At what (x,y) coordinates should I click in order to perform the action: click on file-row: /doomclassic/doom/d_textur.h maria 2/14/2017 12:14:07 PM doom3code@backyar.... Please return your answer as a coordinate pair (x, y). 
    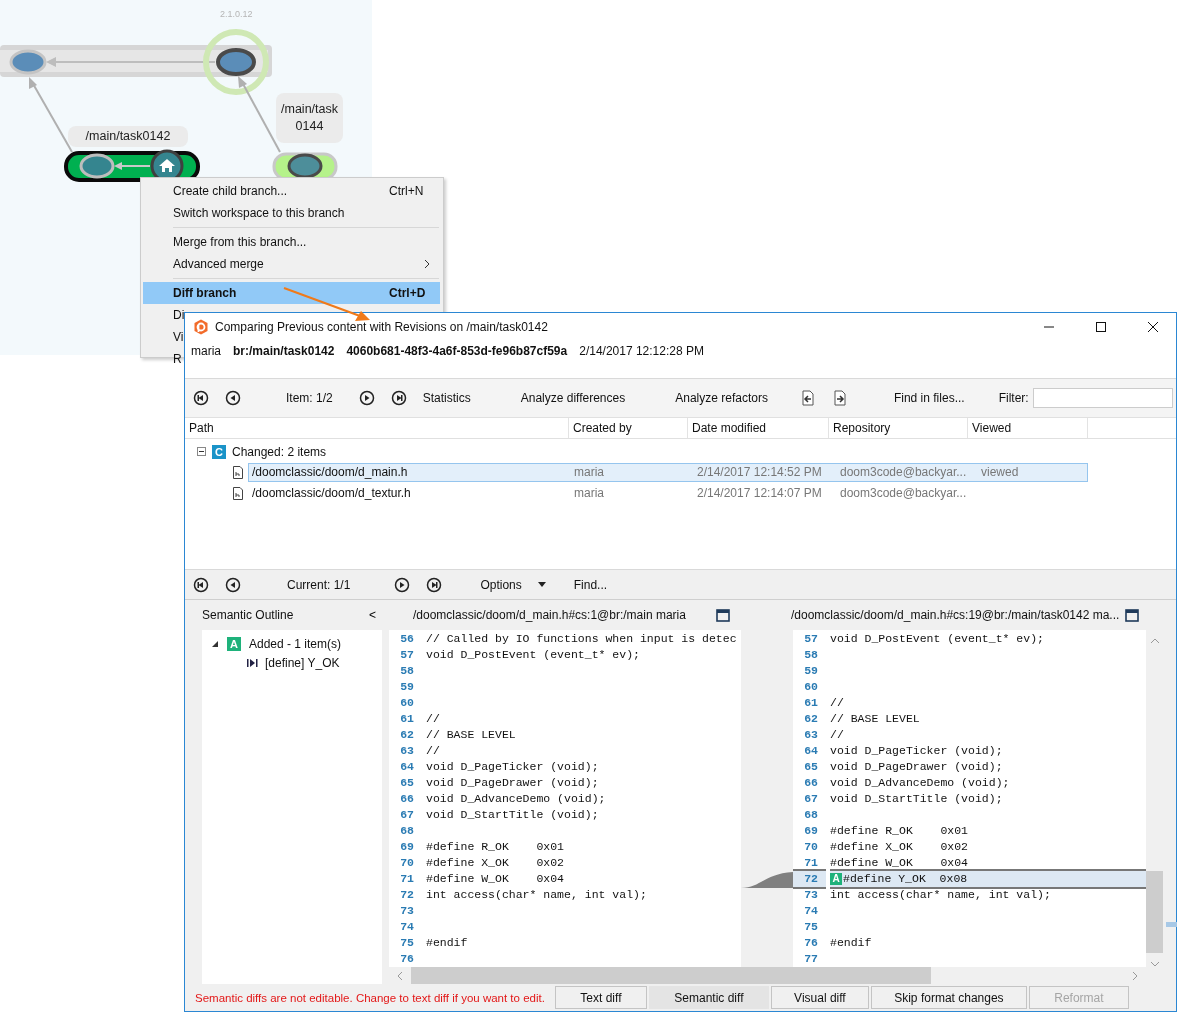
    Looking at the image, I should click on (668, 493).